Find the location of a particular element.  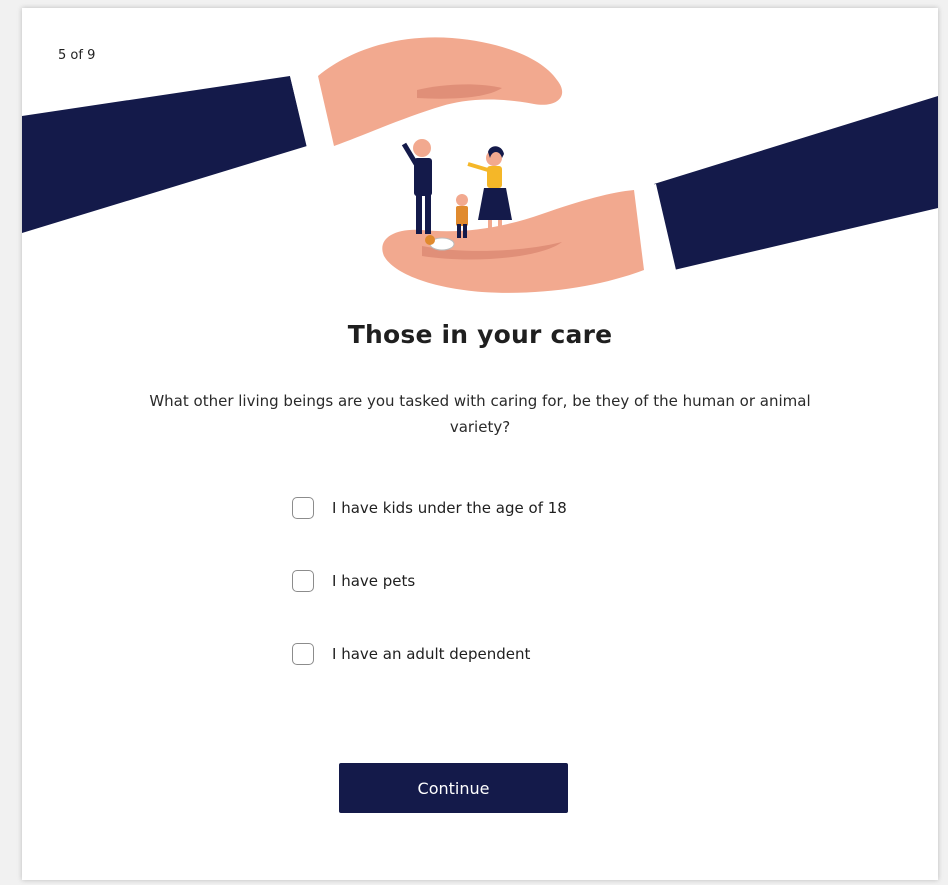

page-title: Those in your care is located at coordinates (480, 334).